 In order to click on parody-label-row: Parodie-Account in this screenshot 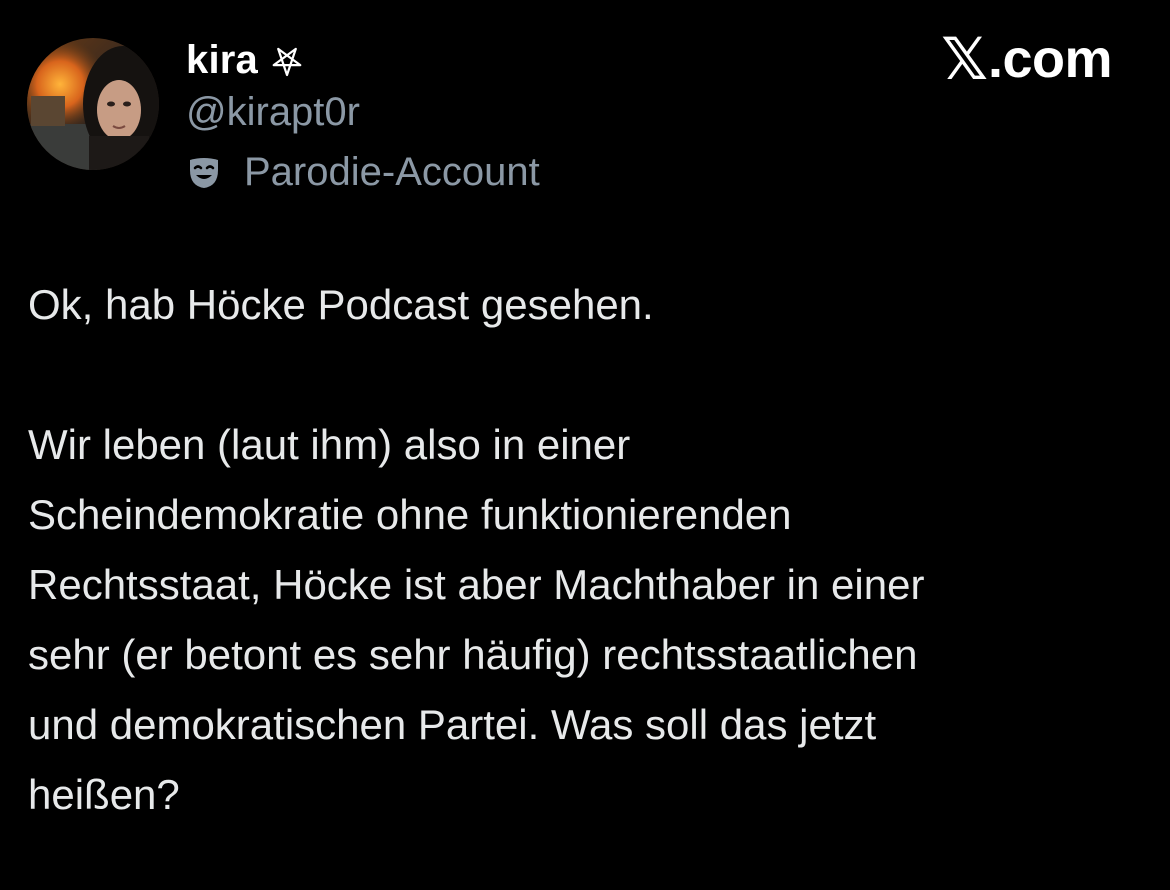, I will do `click(363, 172)`.